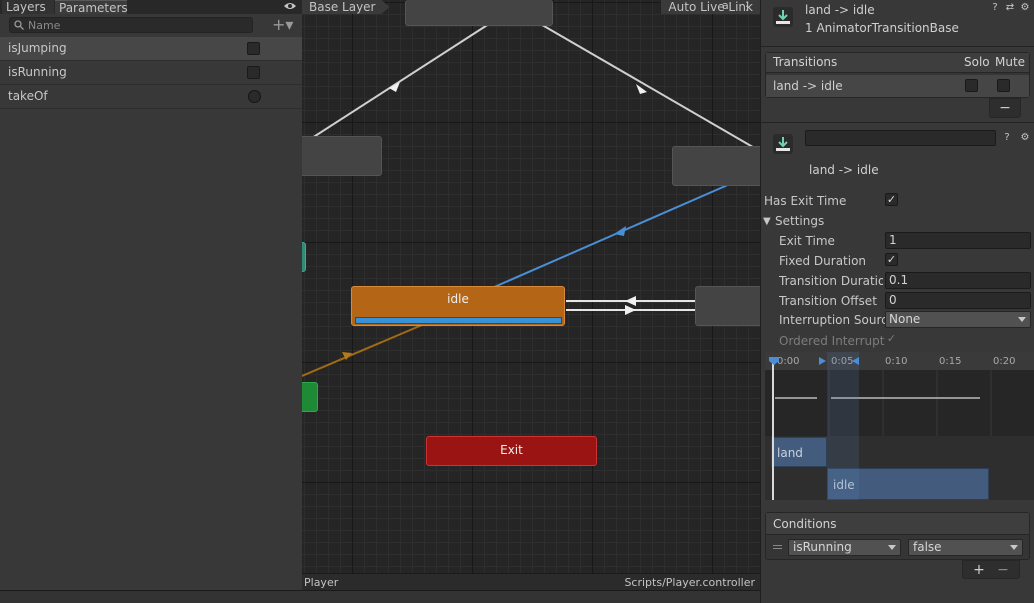 This screenshot has width=1034, height=603. Describe the element at coordinates (897, 536) in the screenshot. I see `conditions-list: Conditions isRunning false` at that location.